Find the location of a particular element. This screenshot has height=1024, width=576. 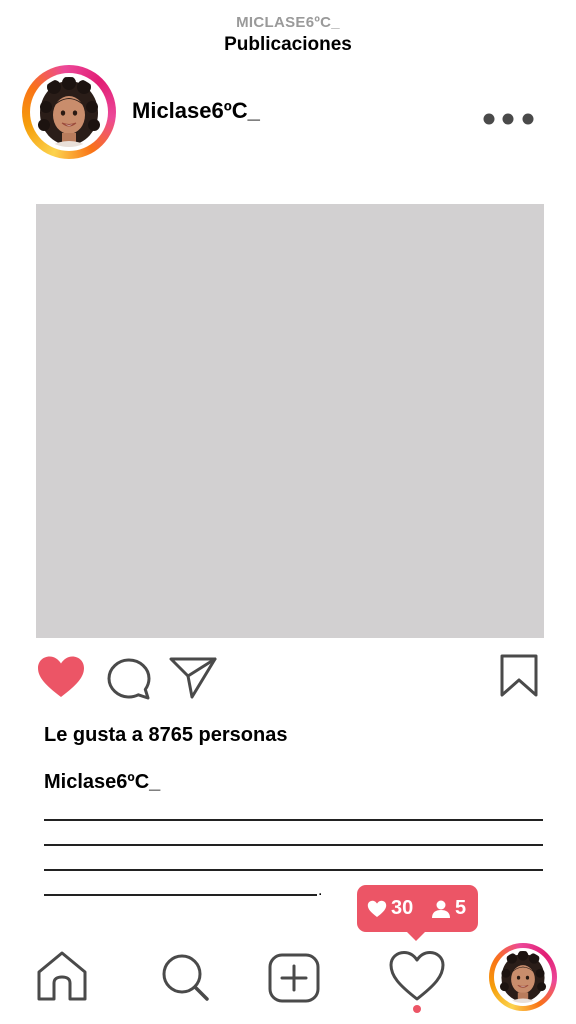

activity-indicator-dot is located at coordinates (417, 1009).